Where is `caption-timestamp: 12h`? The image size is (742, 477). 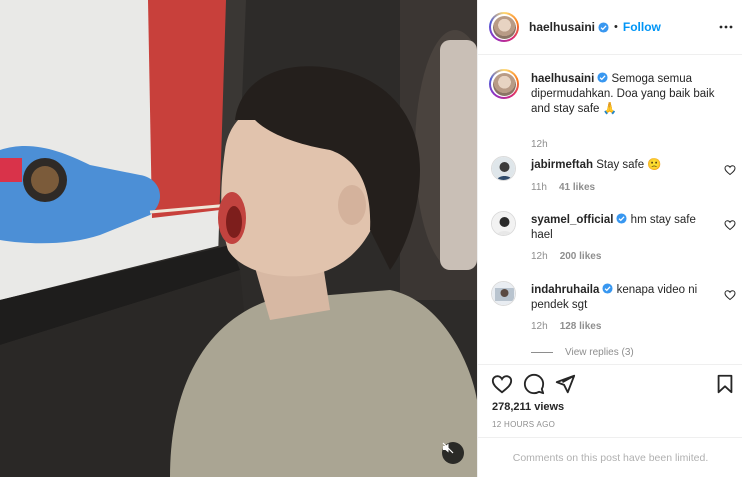
caption-timestamp: 12h is located at coordinates (539, 144).